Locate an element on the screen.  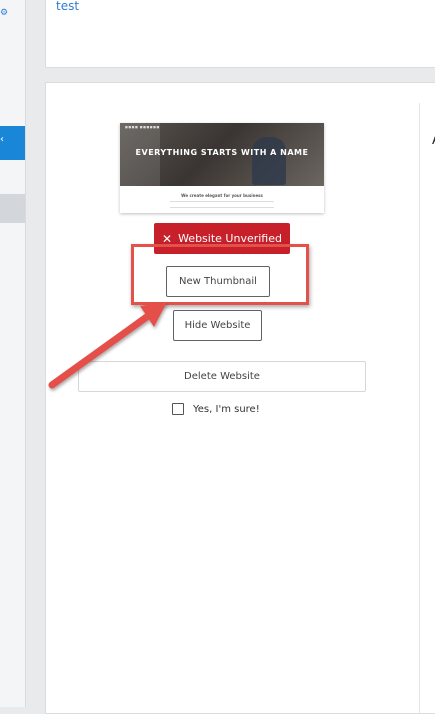
chevron-icon: ‹ is located at coordinates (2, 139).